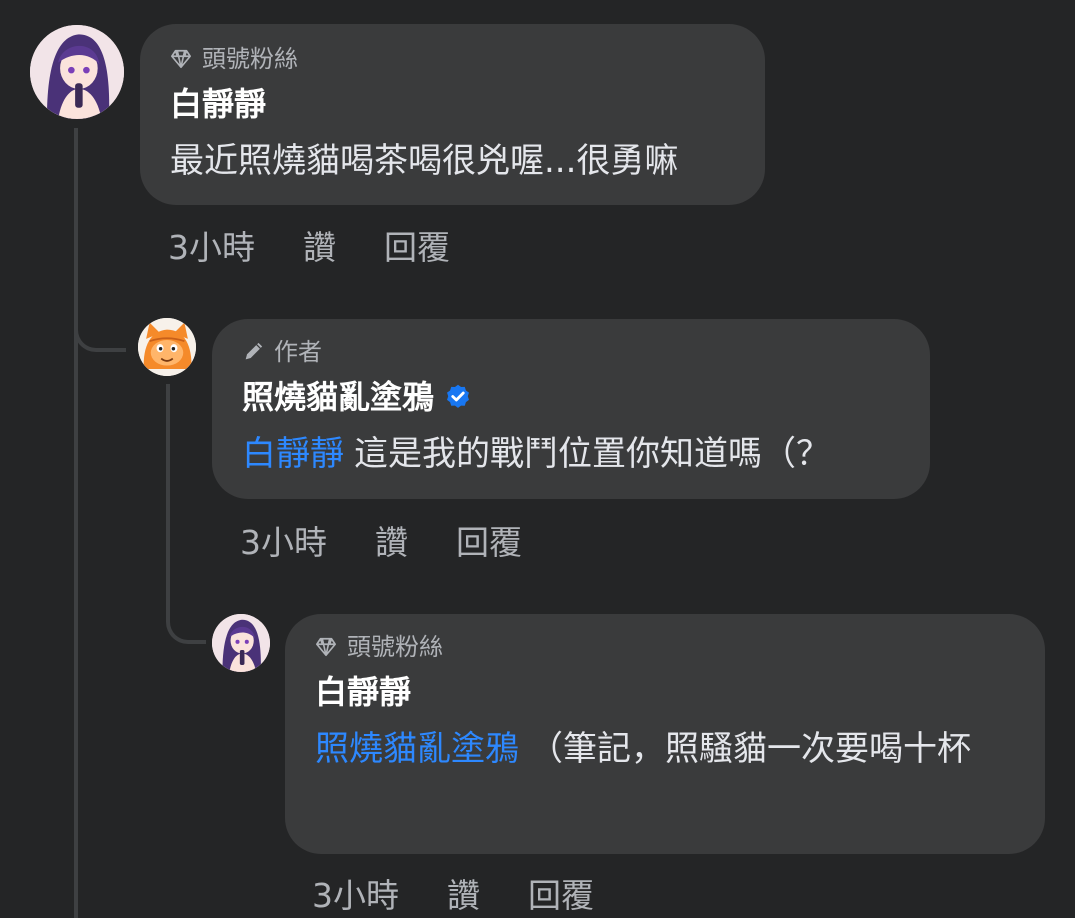 The image size is (1075, 918). I want to click on thread-line-main, so click(76, 523).